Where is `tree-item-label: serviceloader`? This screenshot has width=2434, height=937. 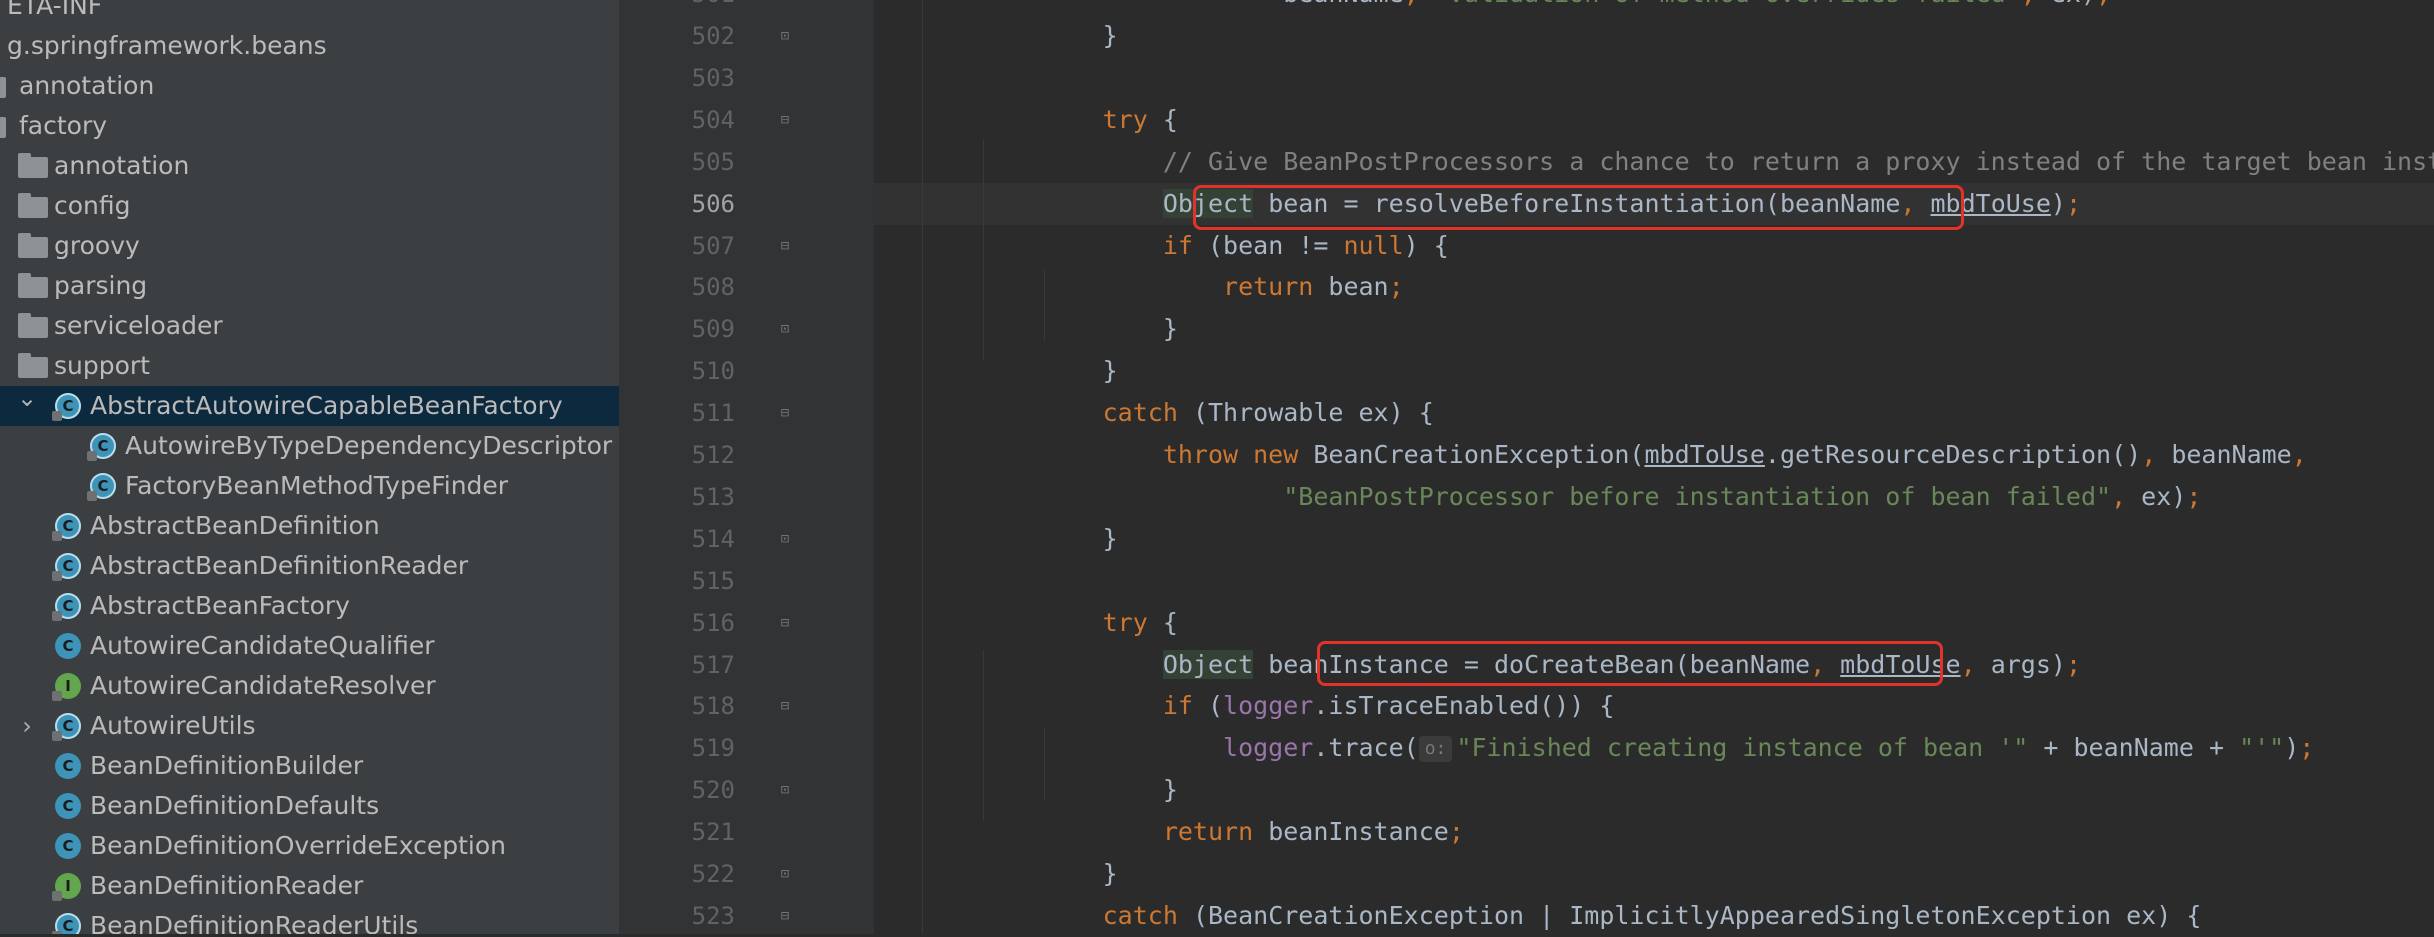 tree-item-label: serviceloader is located at coordinates (138, 325).